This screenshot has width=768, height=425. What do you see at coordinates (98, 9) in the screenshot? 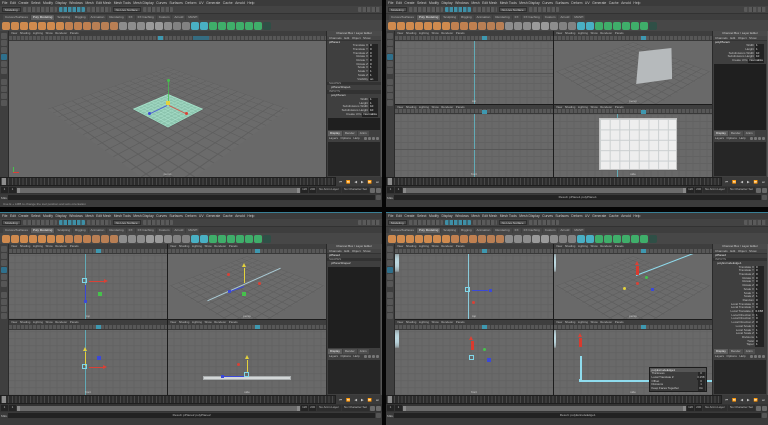
I see `history-buttons-group` at bounding box center [98, 9].